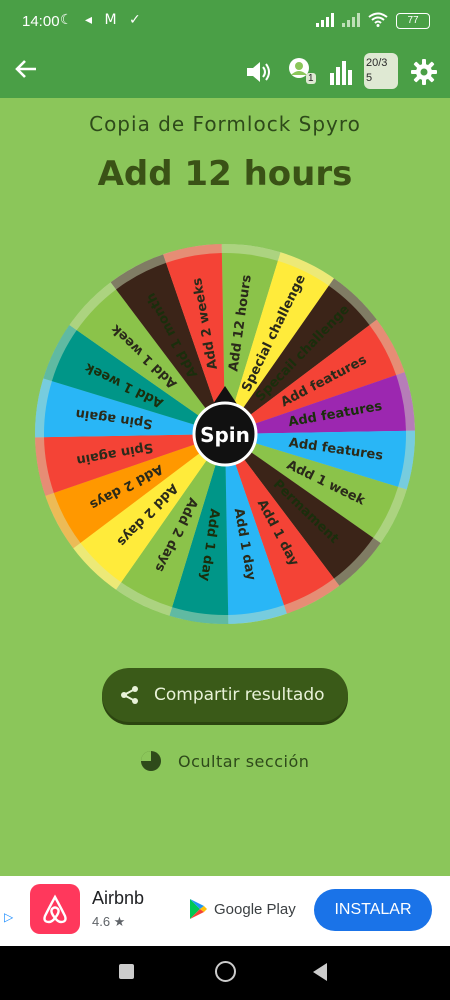 The width and height of the screenshot is (450, 1000). I want to click on status-bar: 14:00 ☾ ◂ M ✓ 77, so click(225, 23).